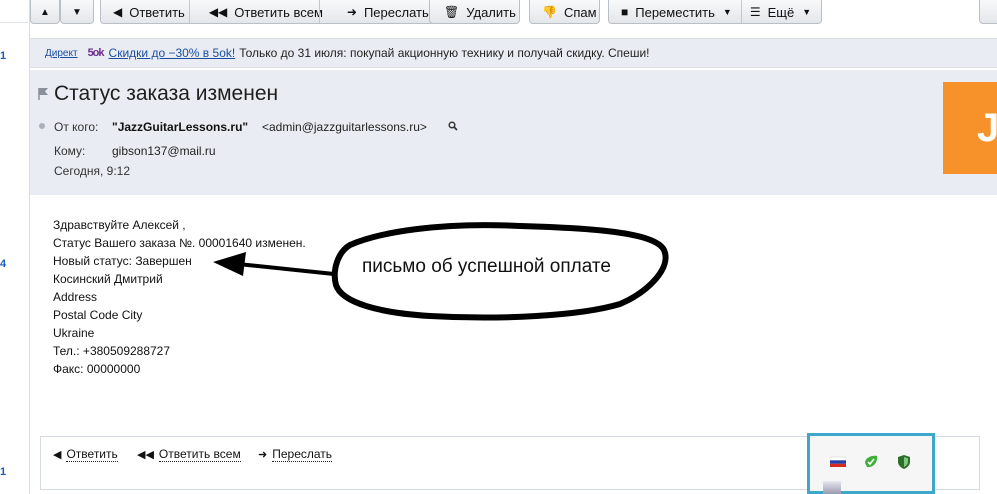 This screenshot has height=494, width=997. Describe the element at coordinates (286, 269) in the screenshot. I see `arrow-shaft` at that location.